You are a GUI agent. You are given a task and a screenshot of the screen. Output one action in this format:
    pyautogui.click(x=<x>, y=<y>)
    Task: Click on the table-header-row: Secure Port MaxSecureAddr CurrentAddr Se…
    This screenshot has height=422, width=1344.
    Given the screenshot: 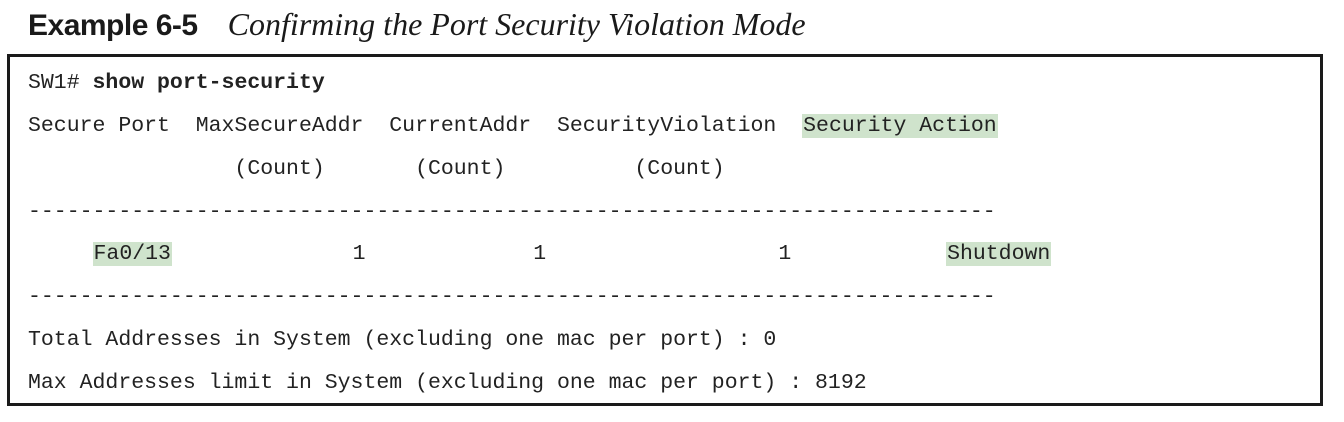 What is the action you would take?
    pyautogui.click(x=513, y=126)
    